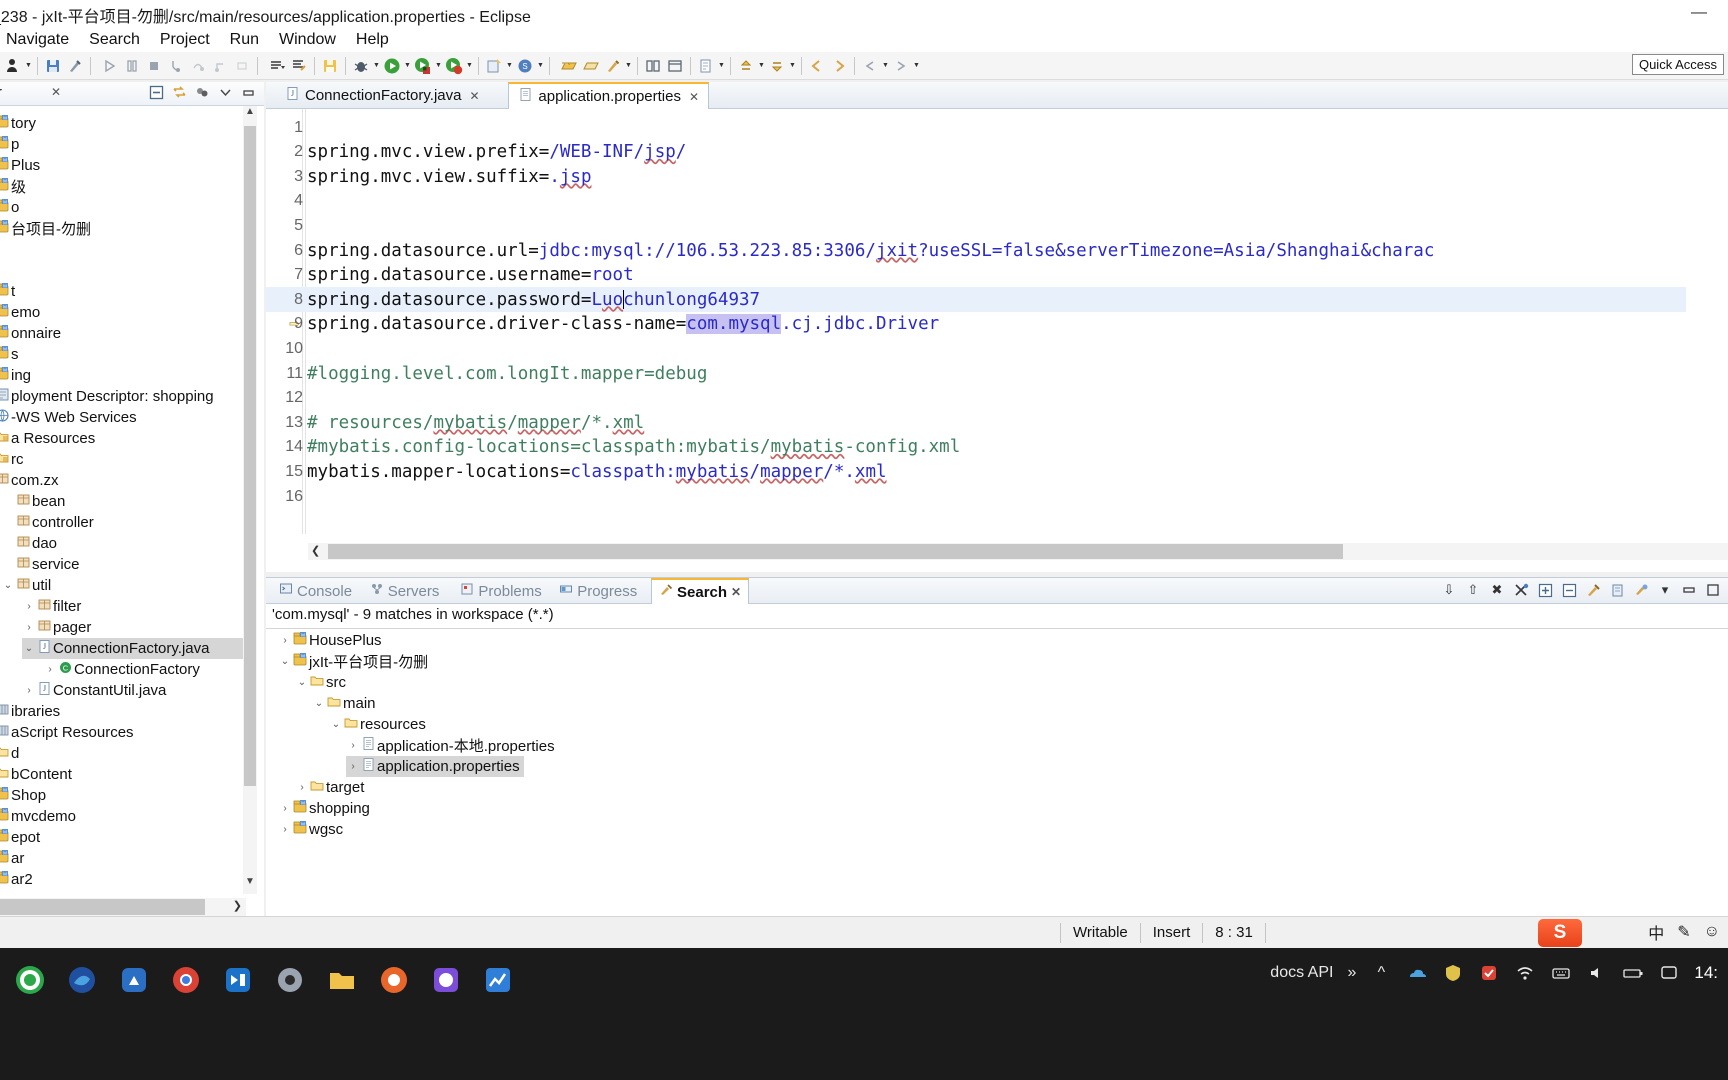 The height and width of the screenshot is (1080, 1728). Describe the element at coordinates (123, 375) in the screenshot. I see `explorer-tree-row: Ming` at that location.